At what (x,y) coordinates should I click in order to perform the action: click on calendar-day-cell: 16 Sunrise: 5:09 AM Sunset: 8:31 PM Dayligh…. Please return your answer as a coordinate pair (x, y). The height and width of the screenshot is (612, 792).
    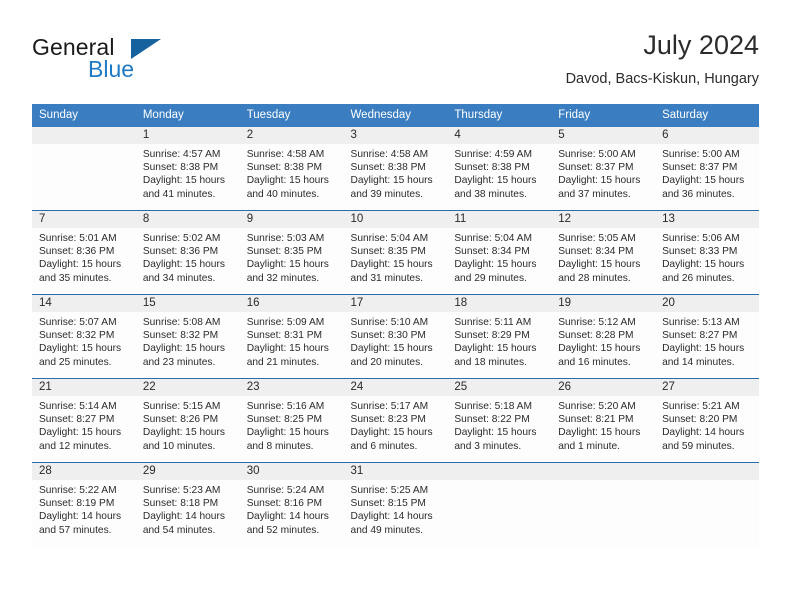
    Looking at the image, I should click on (291, 336).